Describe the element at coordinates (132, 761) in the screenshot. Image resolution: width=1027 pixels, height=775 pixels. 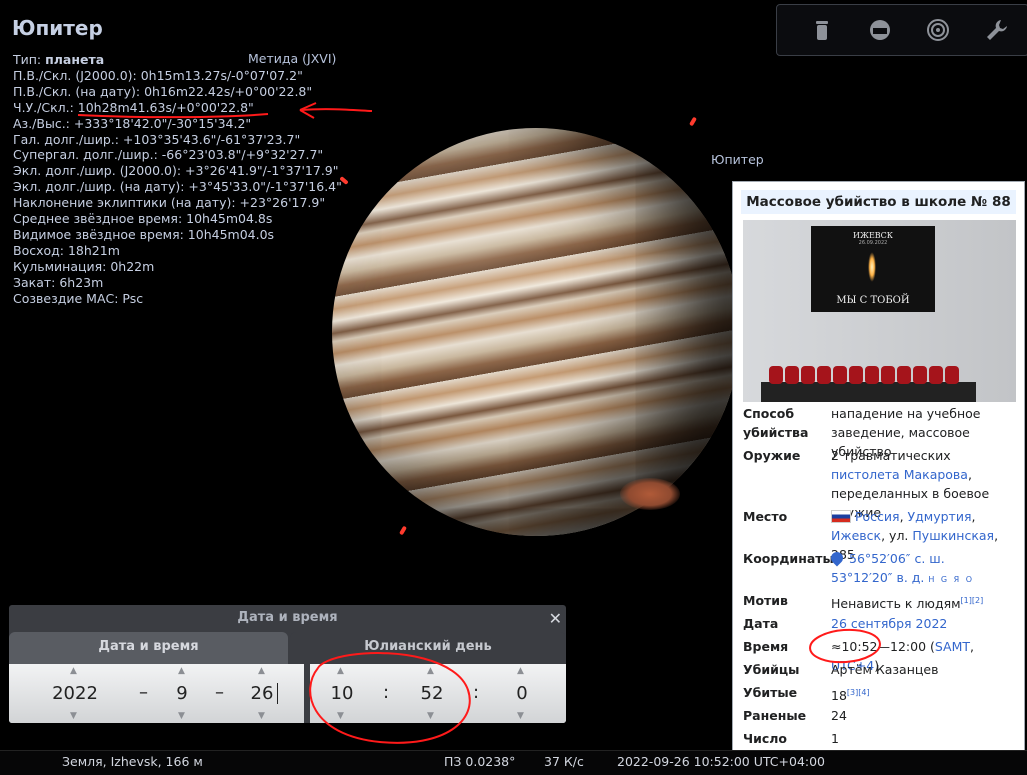
I see `status-location: Земля, Izhevsk, 166 м` at that location.